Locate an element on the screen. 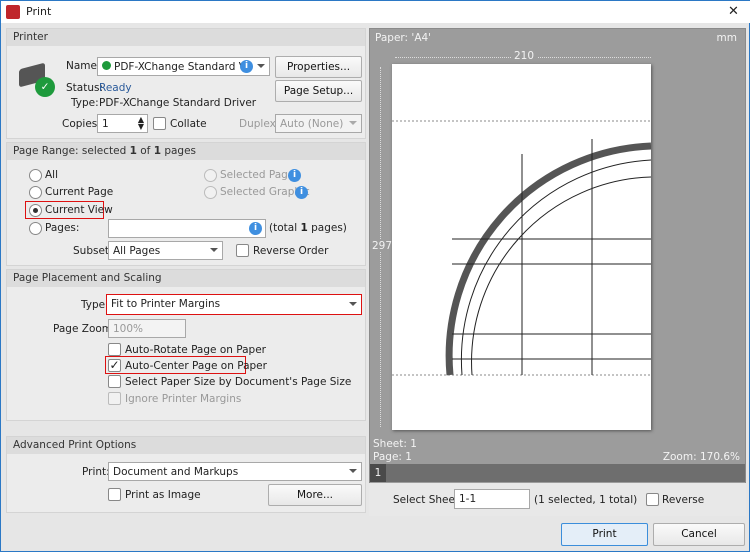 The image size is (750, 552). print-button: Print is located at coordinates (604, 534).